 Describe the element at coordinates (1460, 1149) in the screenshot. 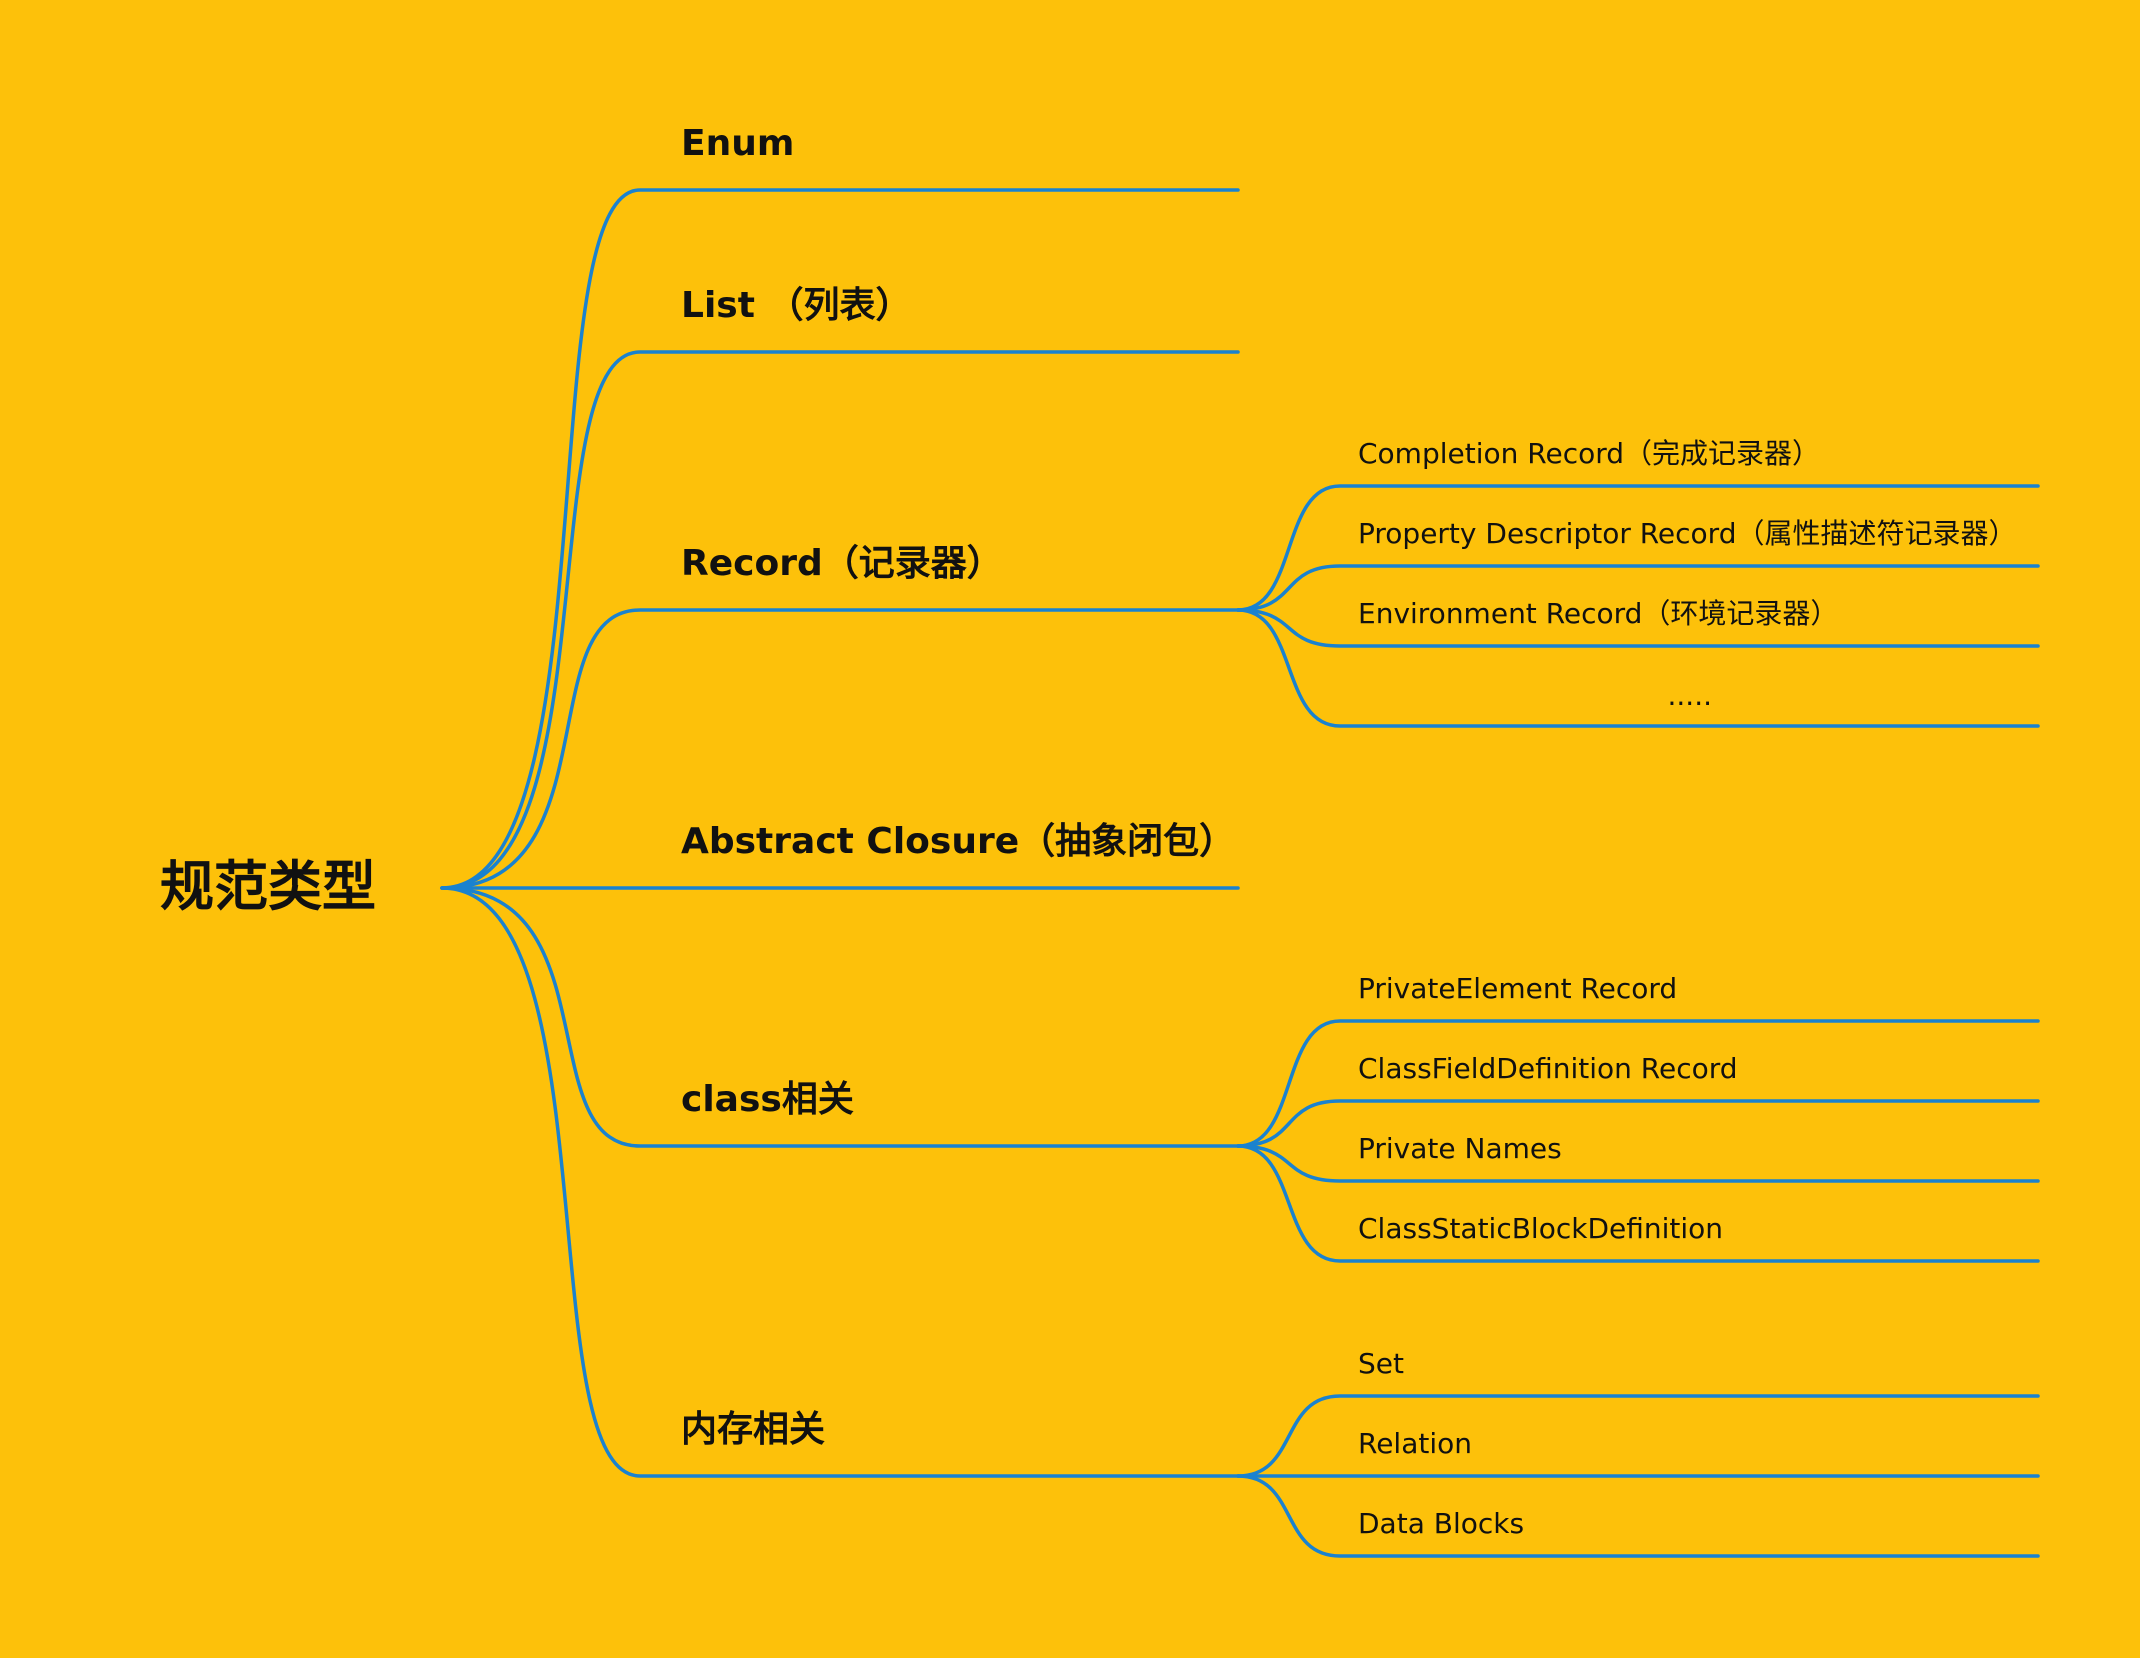

I see `class-child-private-names: Private Names` at that location.